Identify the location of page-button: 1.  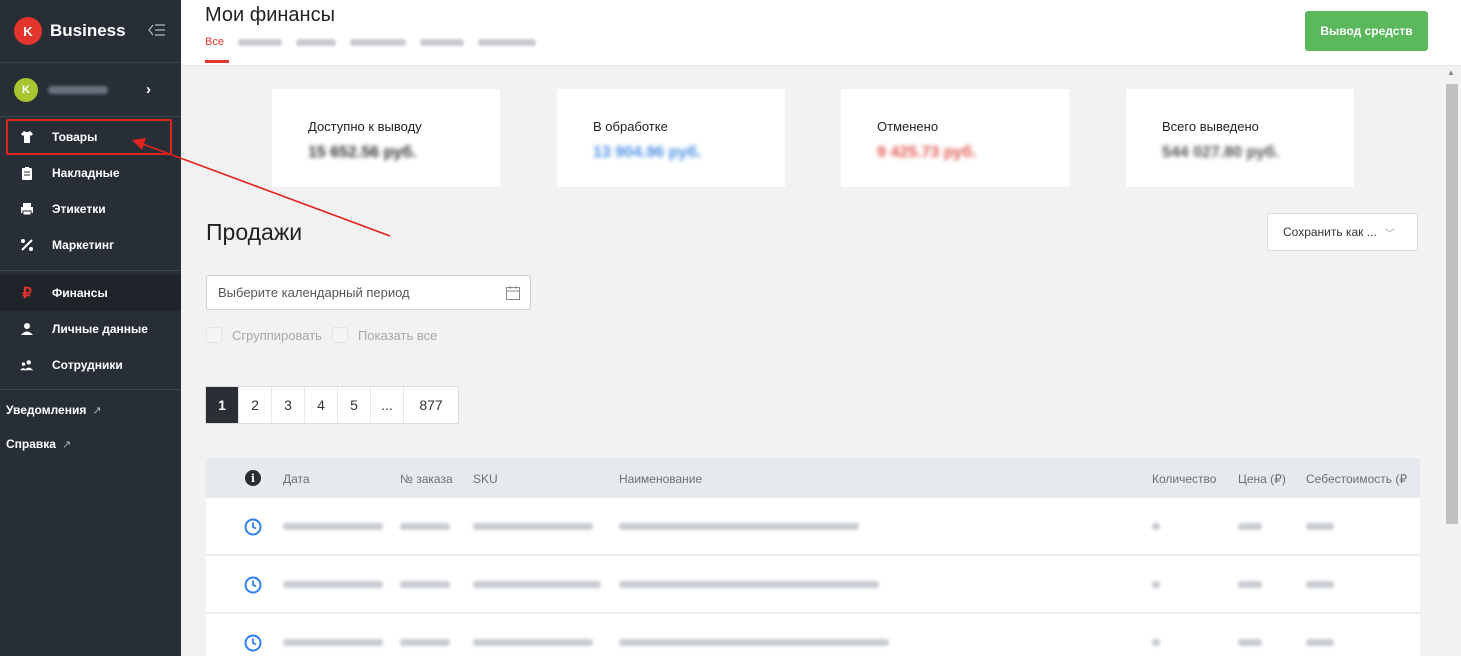
(222, 405).